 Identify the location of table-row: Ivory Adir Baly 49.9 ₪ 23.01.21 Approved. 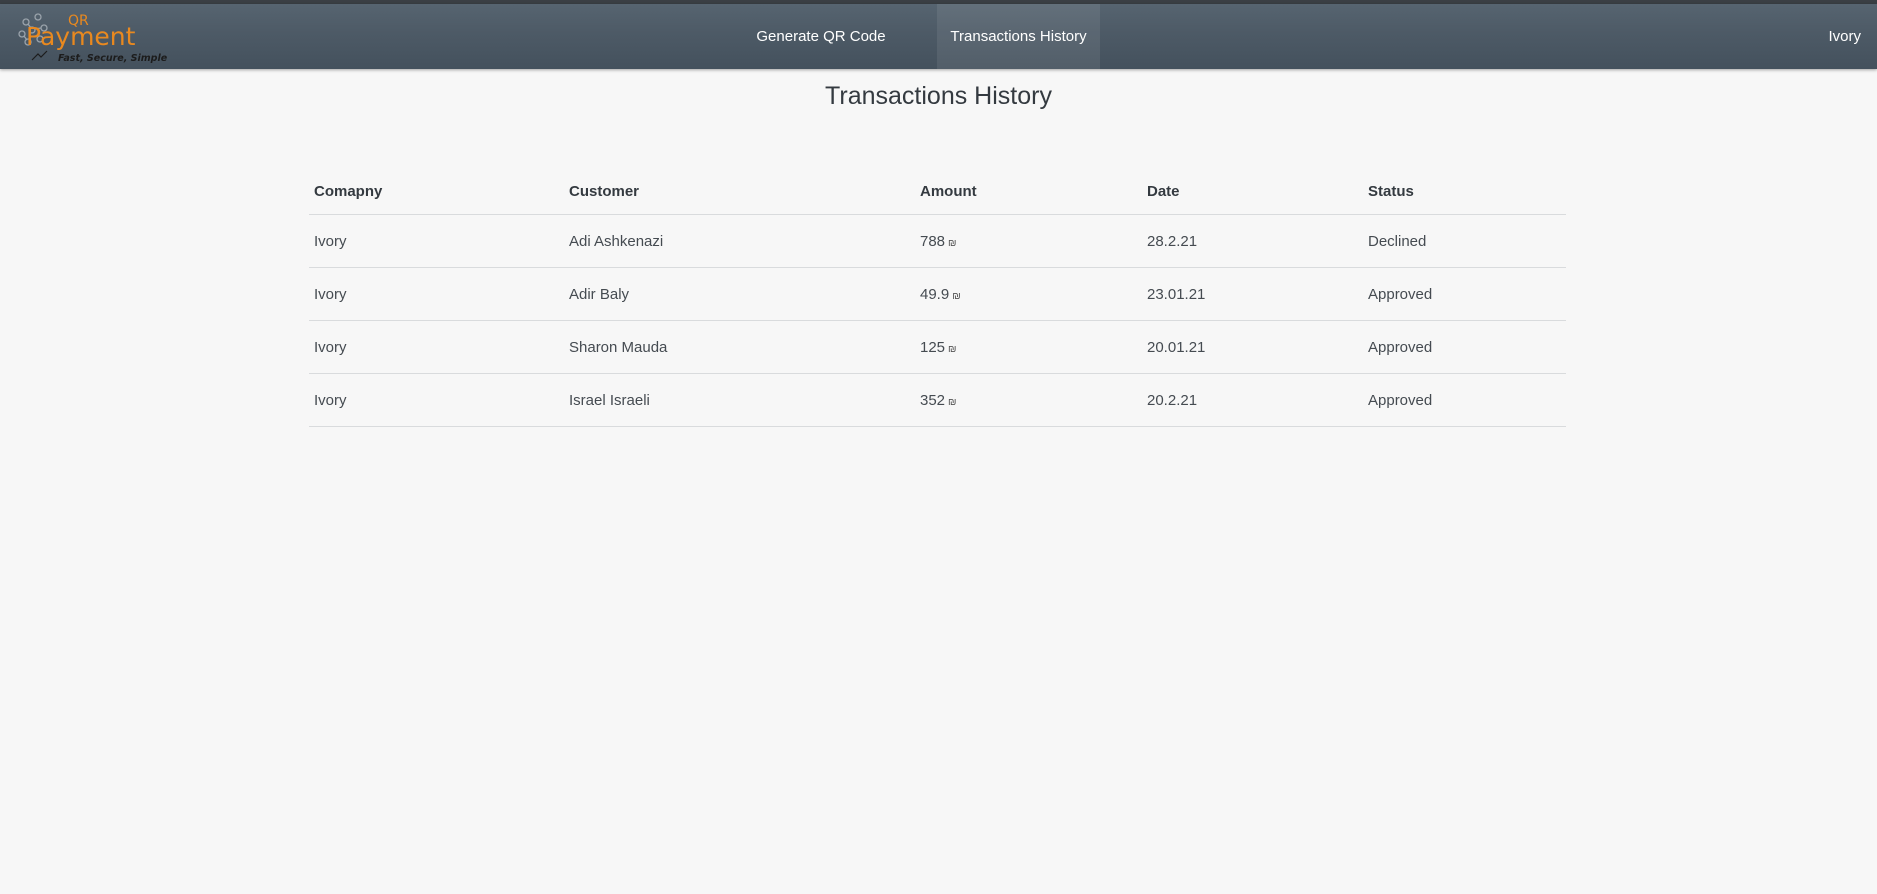
(937, 294).